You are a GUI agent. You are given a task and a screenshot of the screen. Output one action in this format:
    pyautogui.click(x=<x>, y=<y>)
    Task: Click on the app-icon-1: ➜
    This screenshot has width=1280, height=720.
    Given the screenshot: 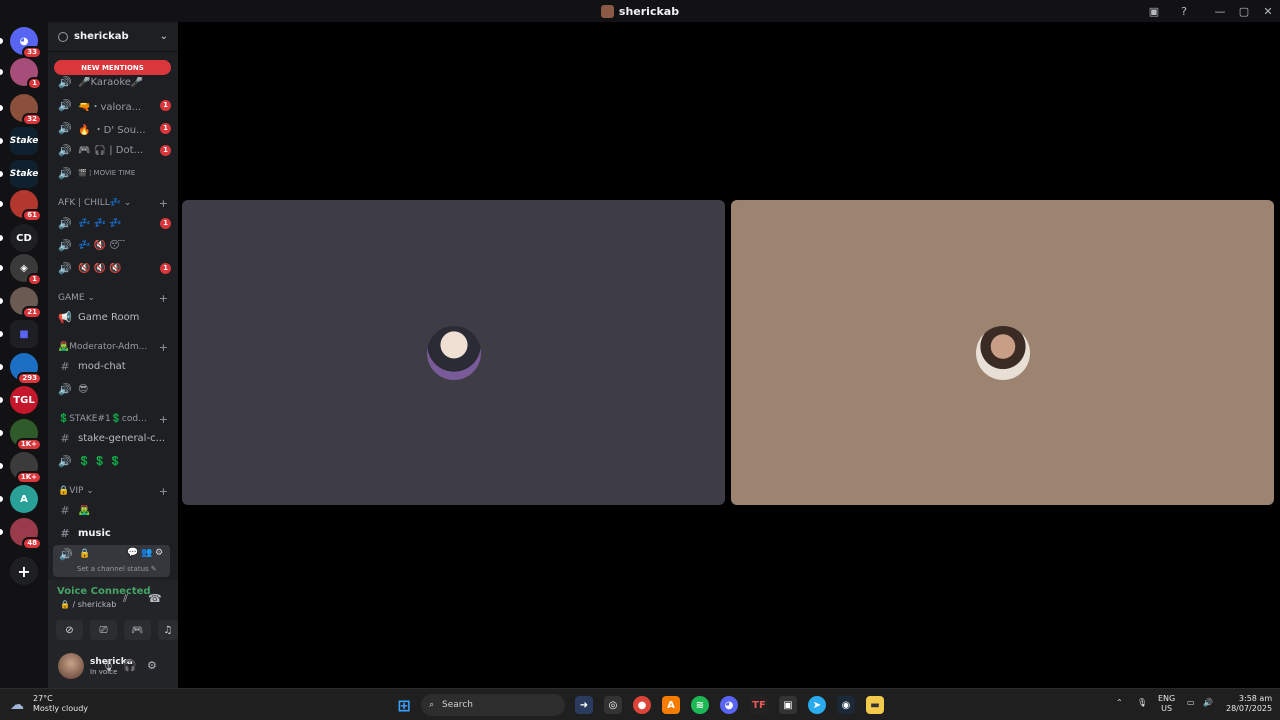 What is the action you would take?
    pyautogui.click(x=584, y=705)
    